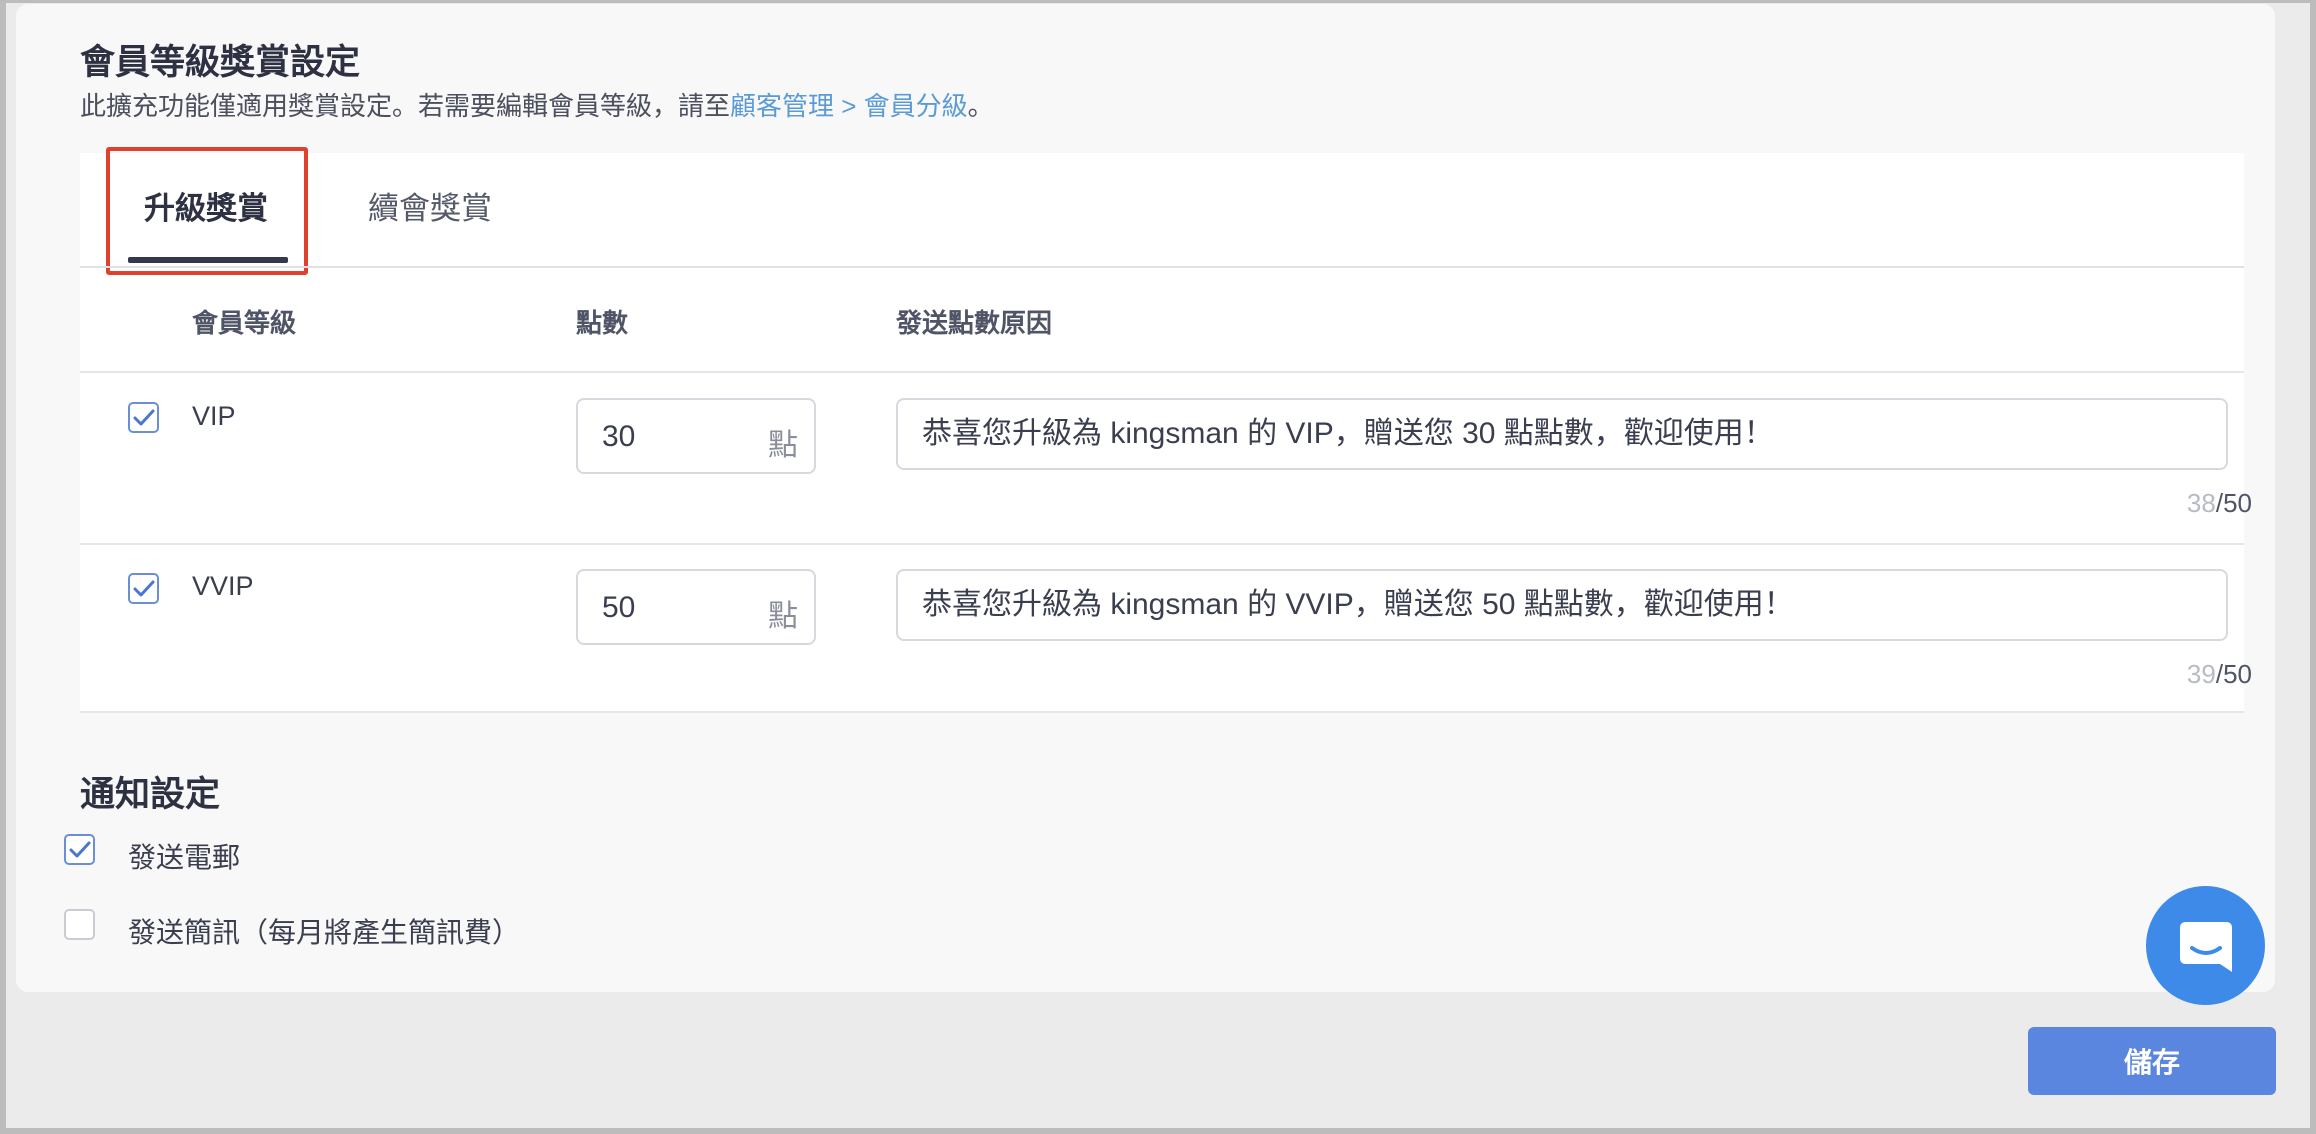  What do you see at coordinates (602, 323) in the screenshot?
I see `column-header-points: 點數` at bounding box center [602, 323].